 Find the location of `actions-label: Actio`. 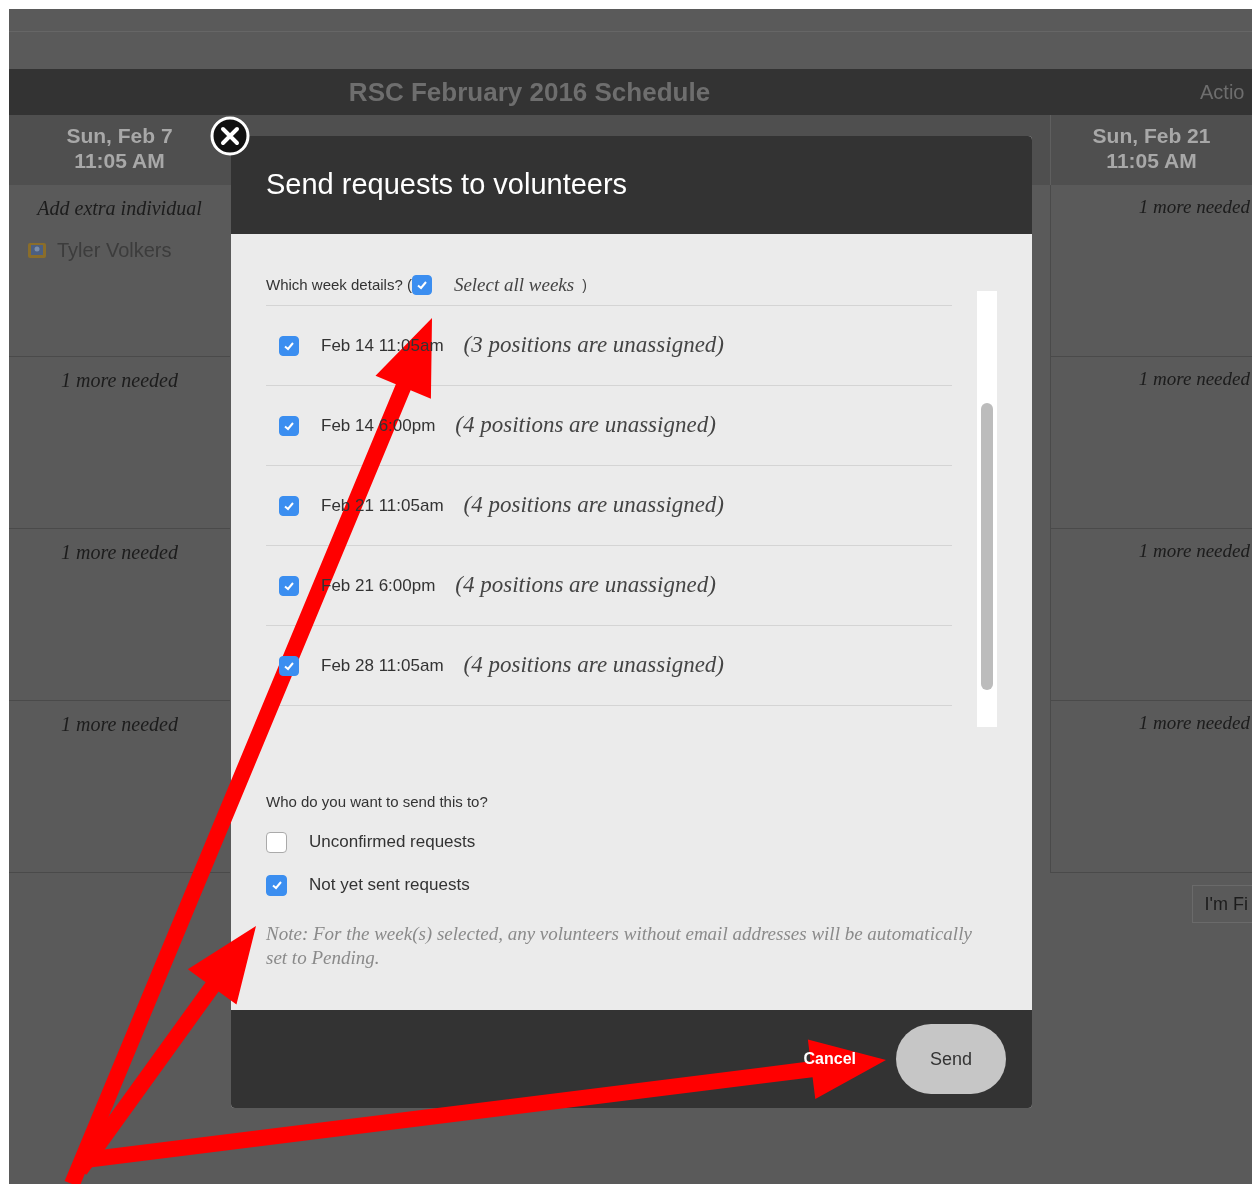

actions-label: Actio is located at coordinates (1222, 92).